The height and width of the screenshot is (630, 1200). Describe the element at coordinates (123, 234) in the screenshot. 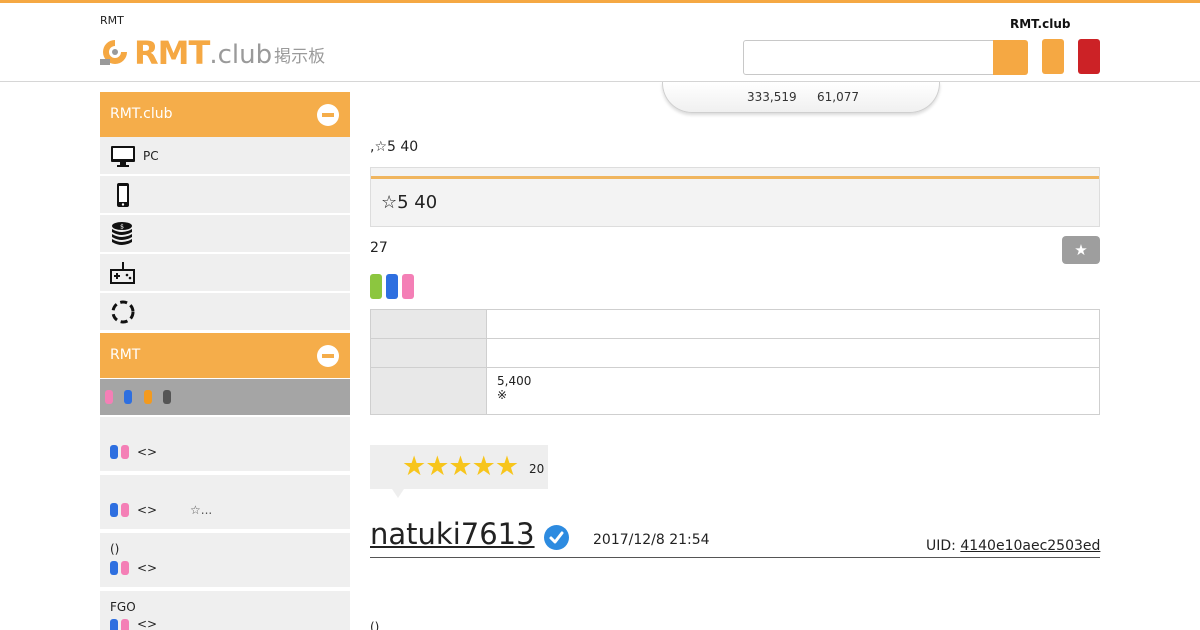

I see `coin-stack-icon: $` at that location.